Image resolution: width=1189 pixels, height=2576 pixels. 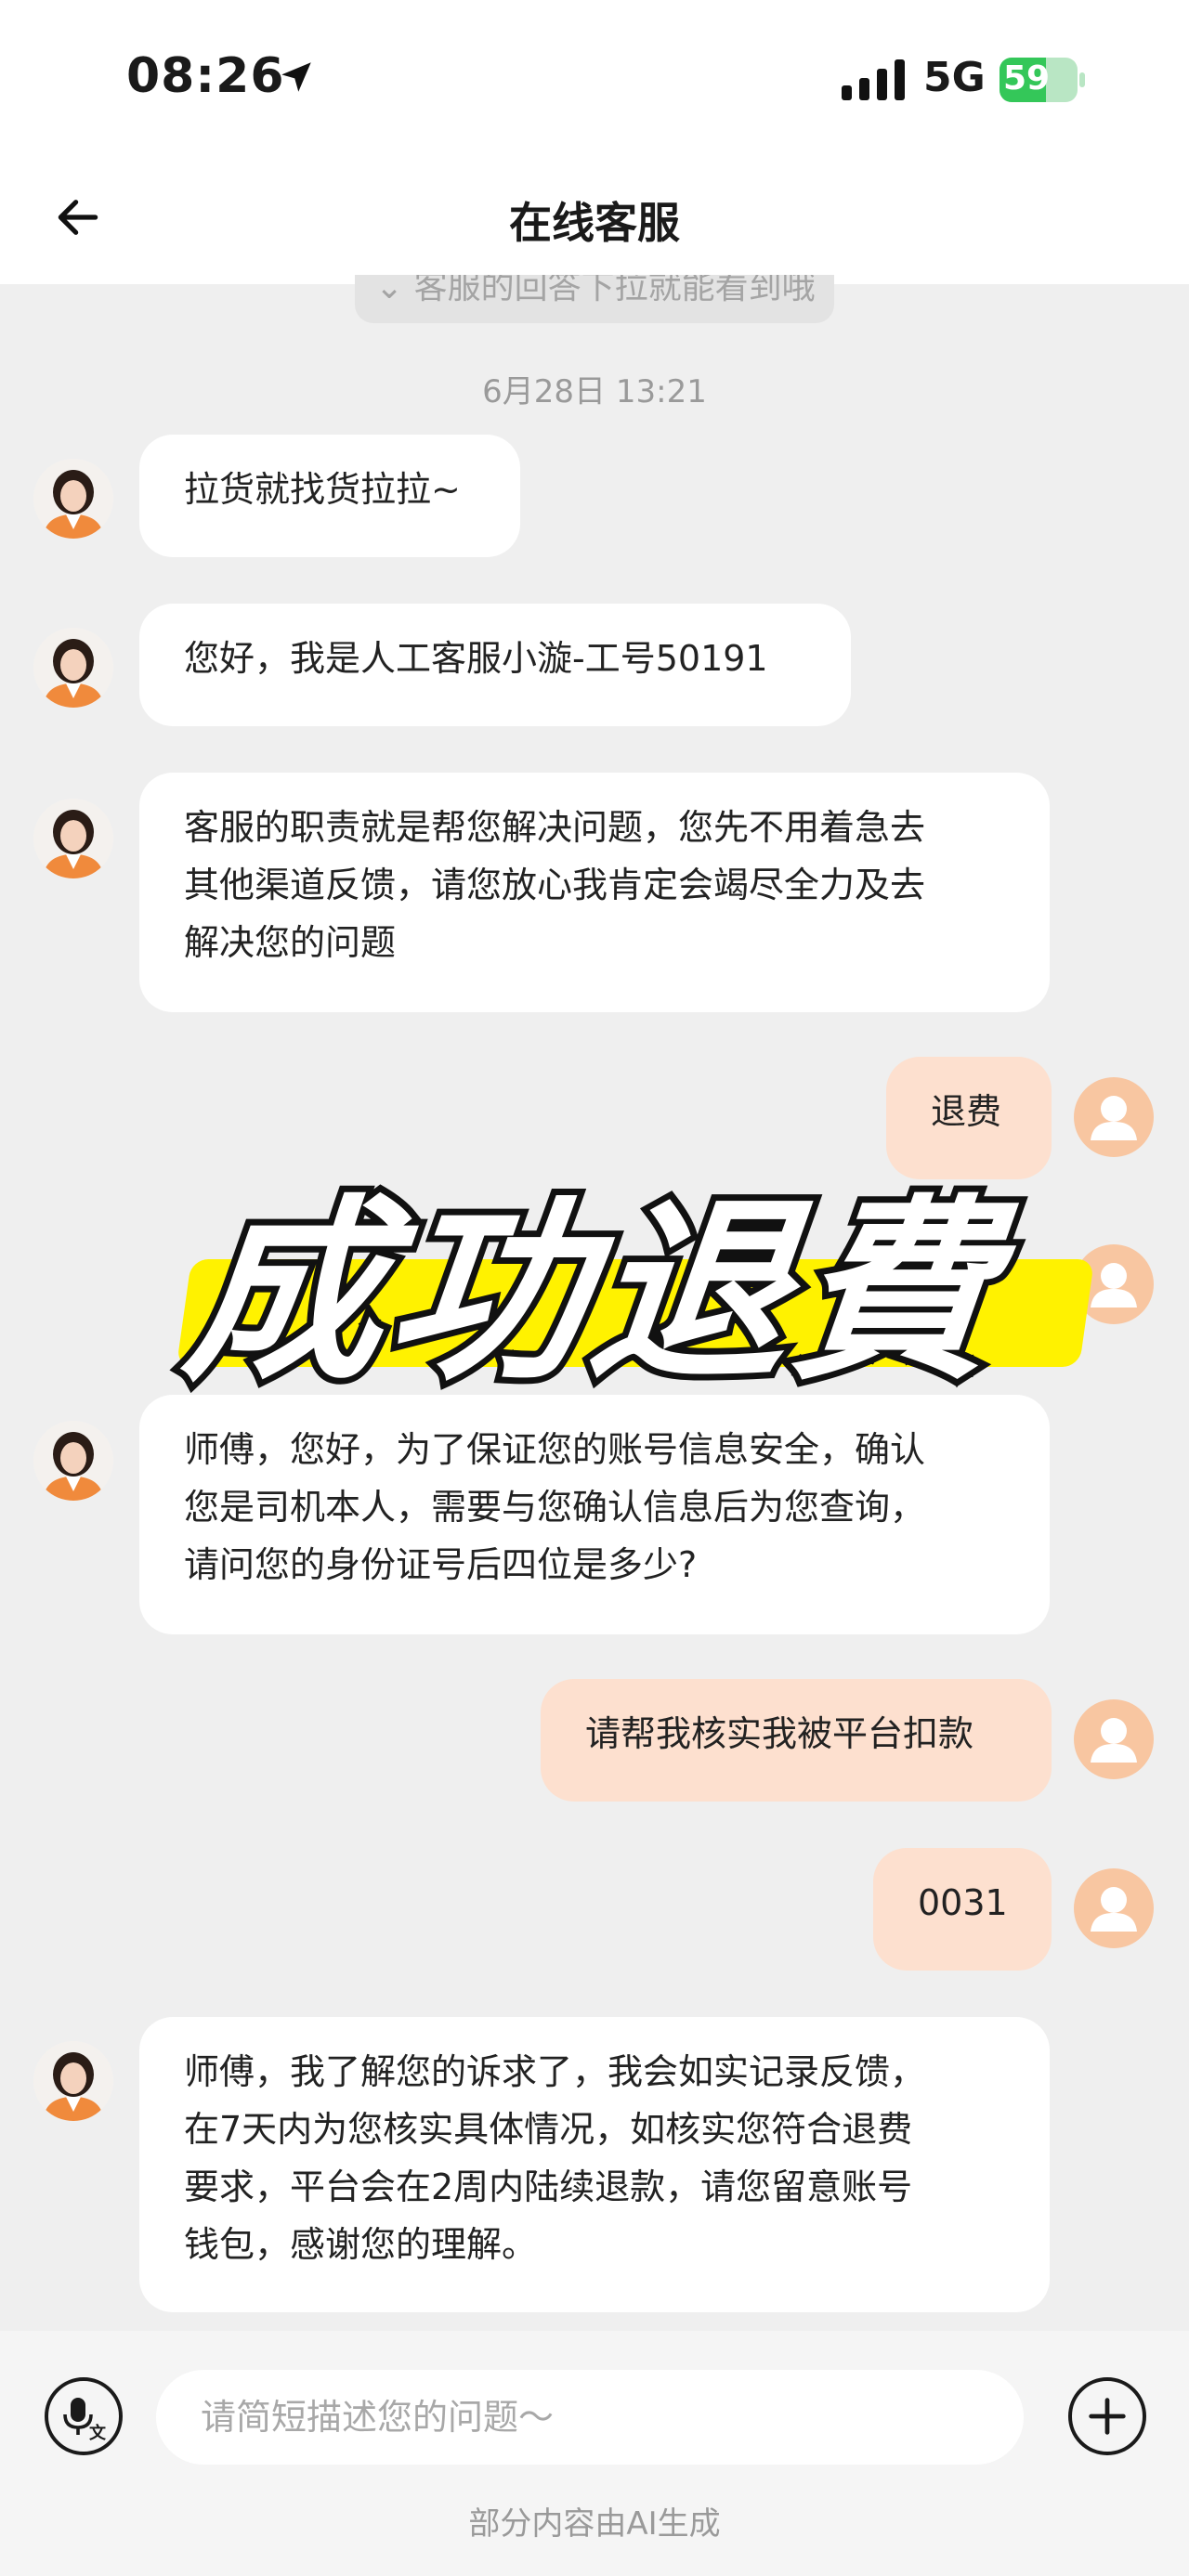 What do you see at coordinates (590, 2417) in the screenshot?
I see `message-input` at bounding box center [590, 2417].